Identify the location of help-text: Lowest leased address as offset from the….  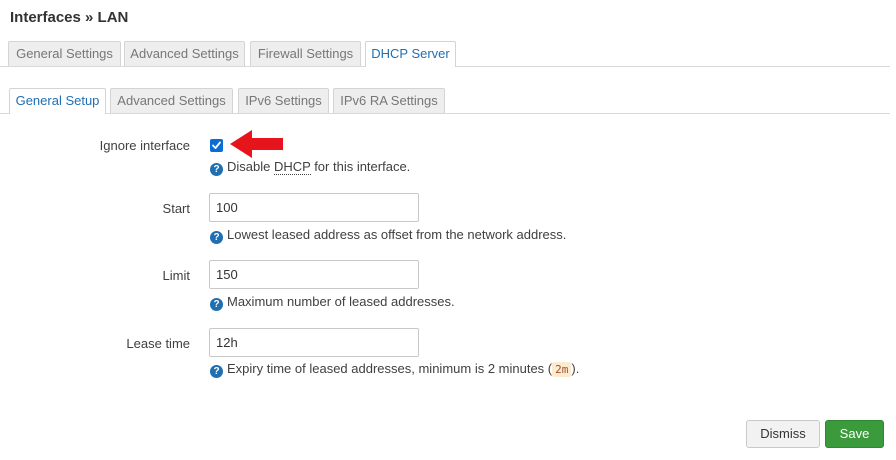
(397, 234).